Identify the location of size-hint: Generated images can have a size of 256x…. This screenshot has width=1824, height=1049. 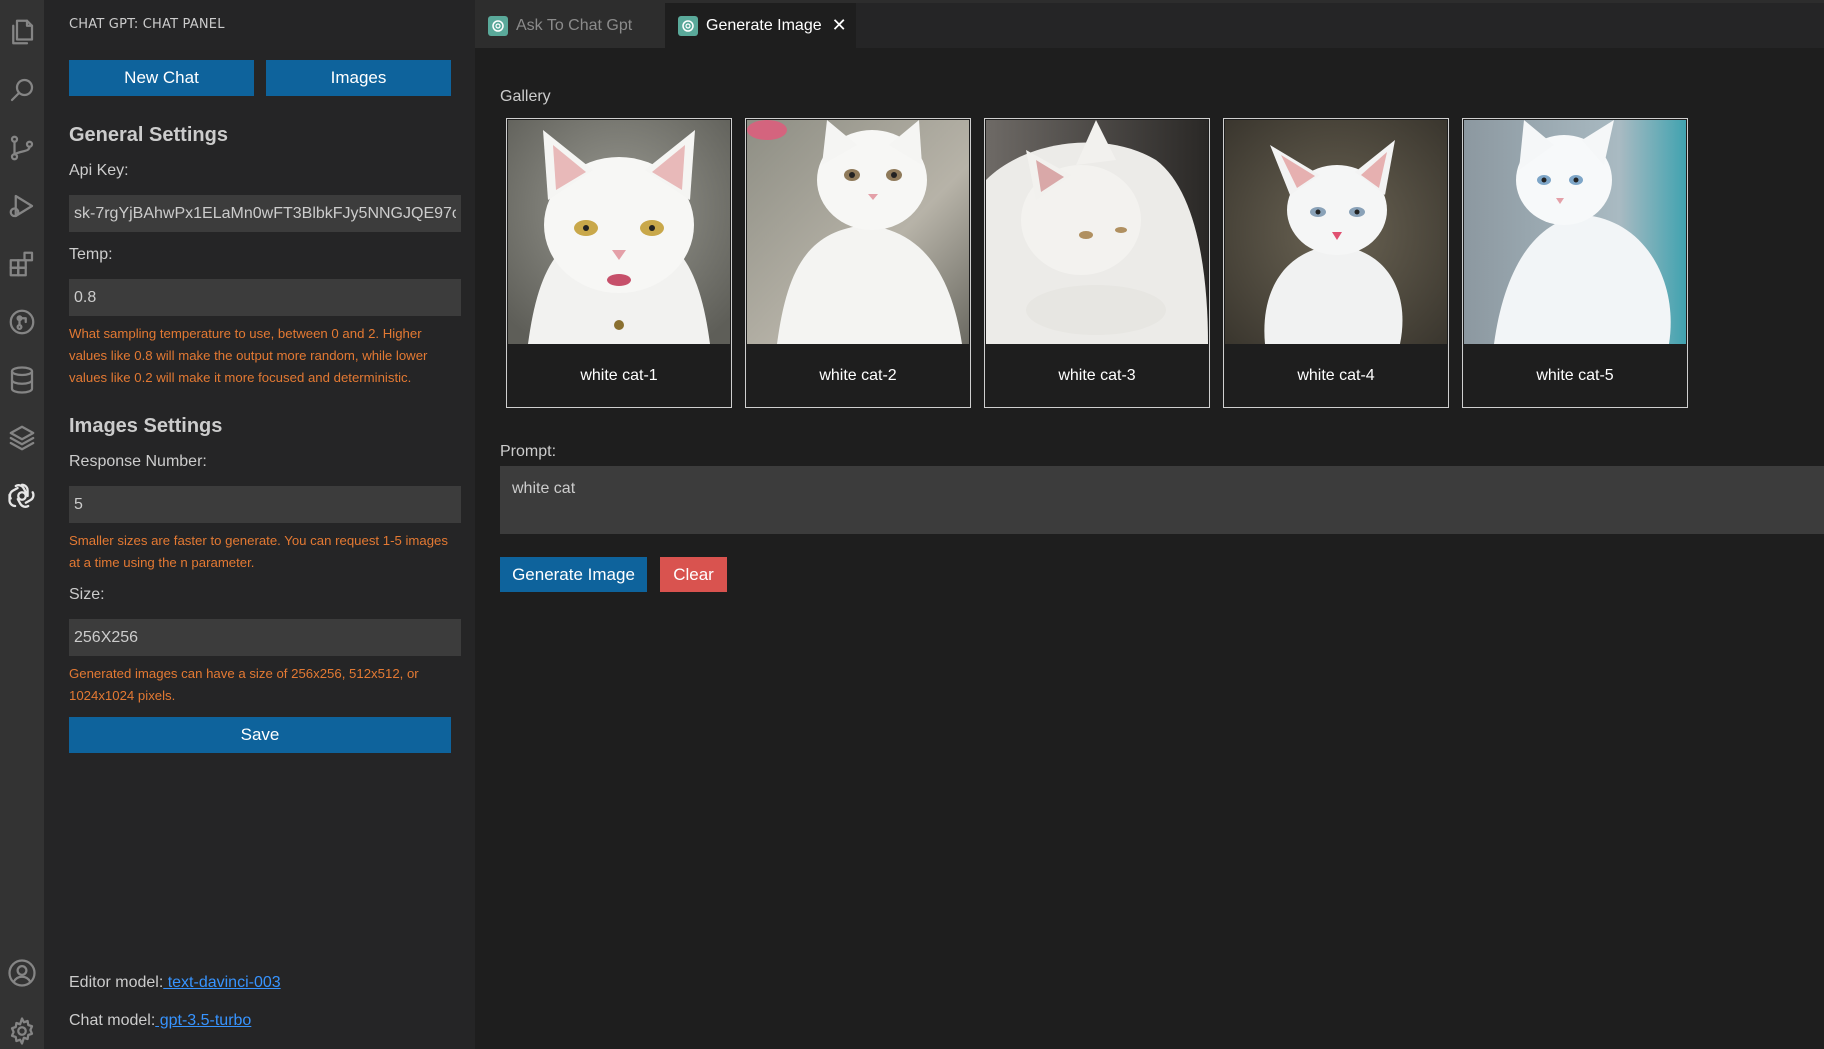
(244, 684).